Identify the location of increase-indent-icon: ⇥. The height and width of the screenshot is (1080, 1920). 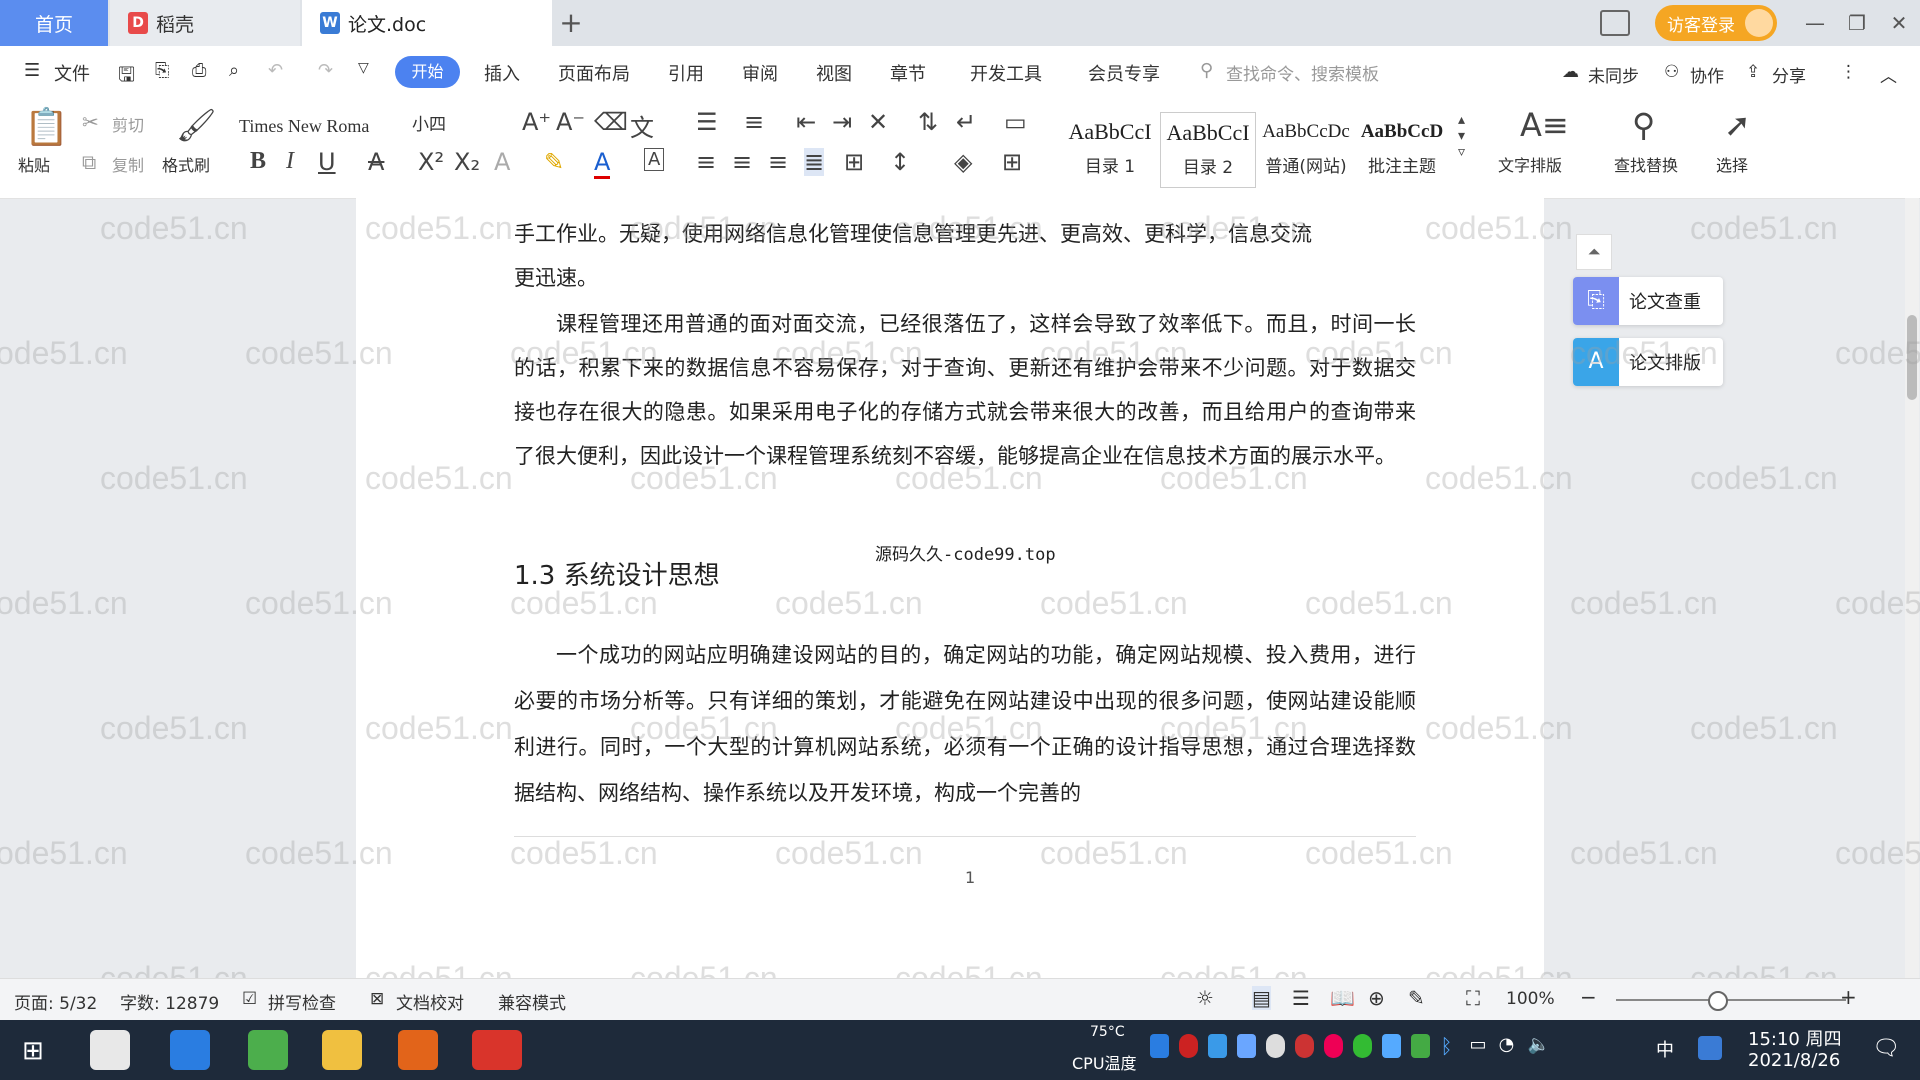
(842, 122).